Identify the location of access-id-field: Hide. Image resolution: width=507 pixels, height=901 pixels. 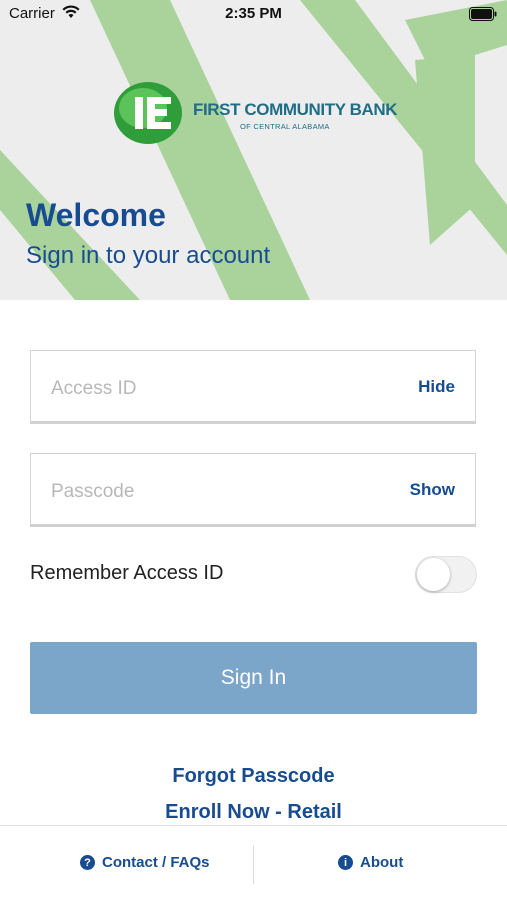
(253, 387).